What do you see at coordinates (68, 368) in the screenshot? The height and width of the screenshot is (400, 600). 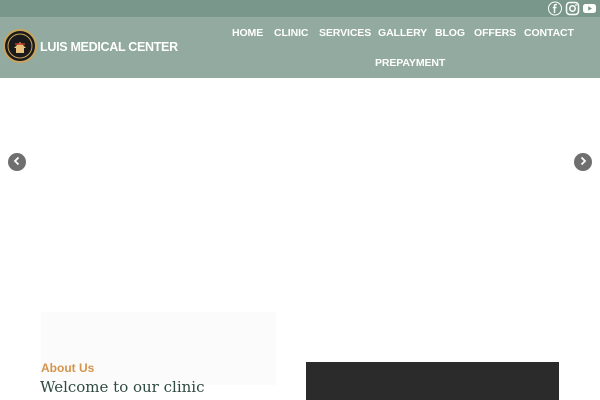 I see `about-label: About Us` at bounding box center [68, 368].